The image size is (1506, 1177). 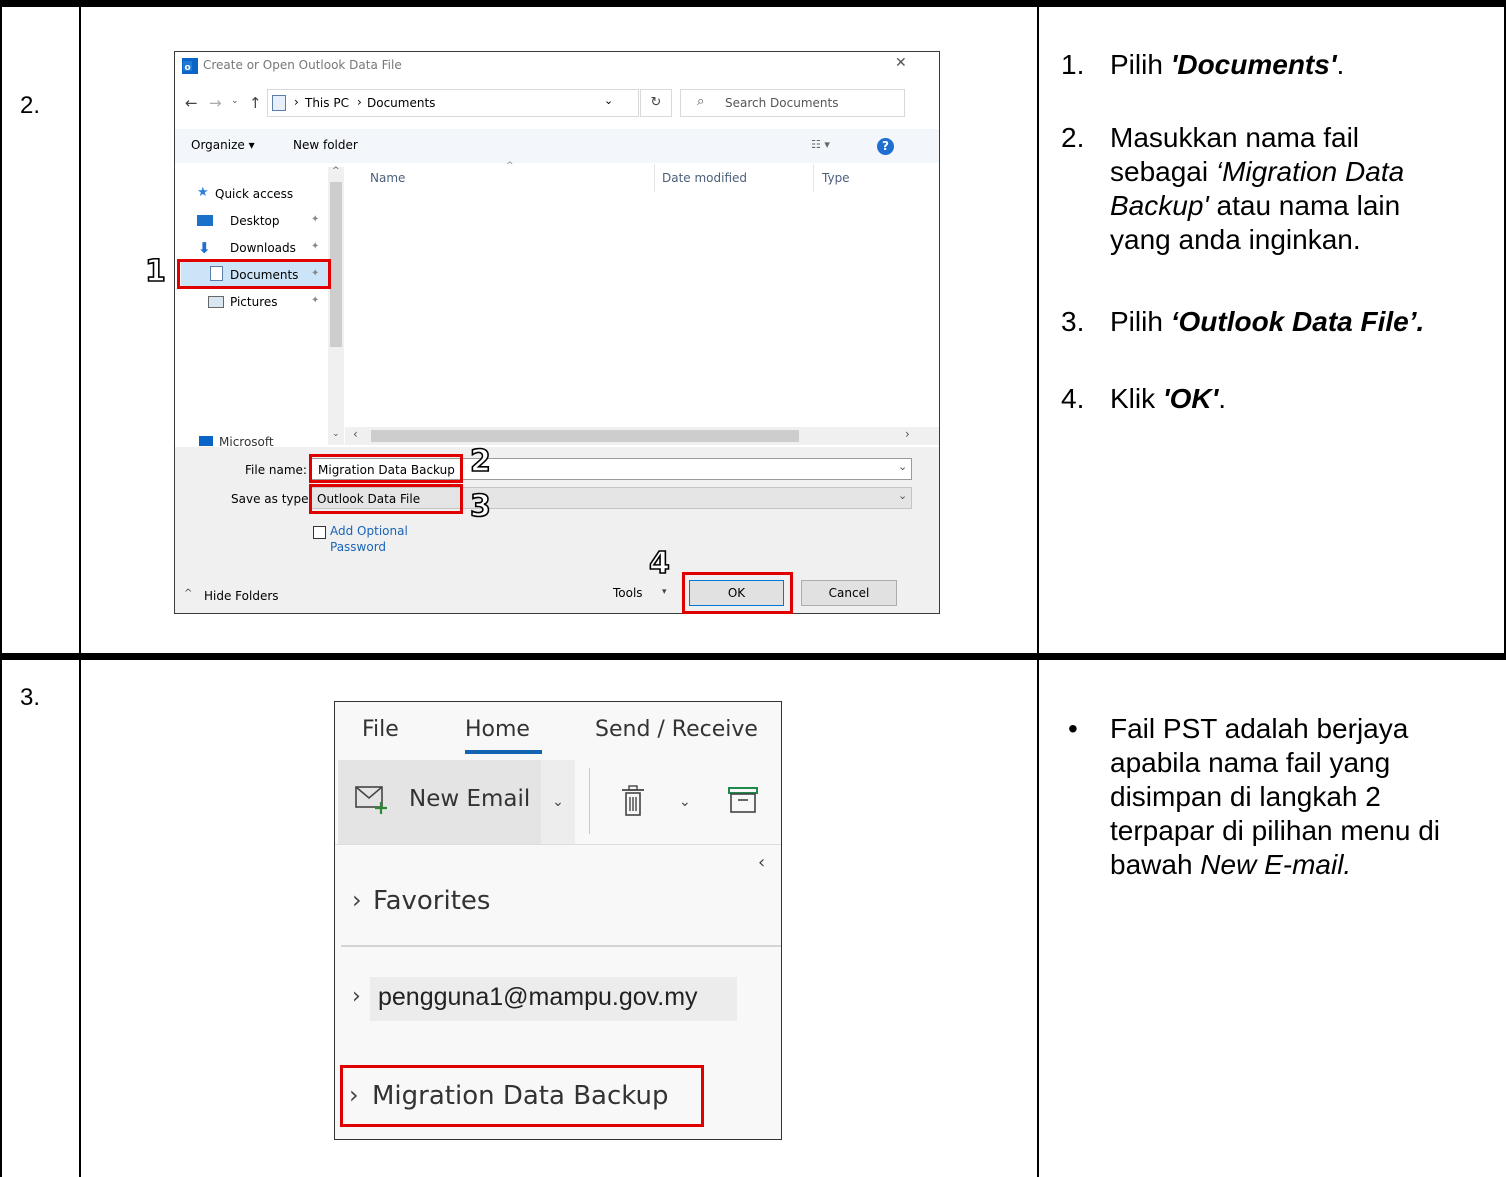 What do you see at coordinates (263, 248) in the screenshot?
I see `nav-downloads: Downloads` at bounding box center [263, 248].